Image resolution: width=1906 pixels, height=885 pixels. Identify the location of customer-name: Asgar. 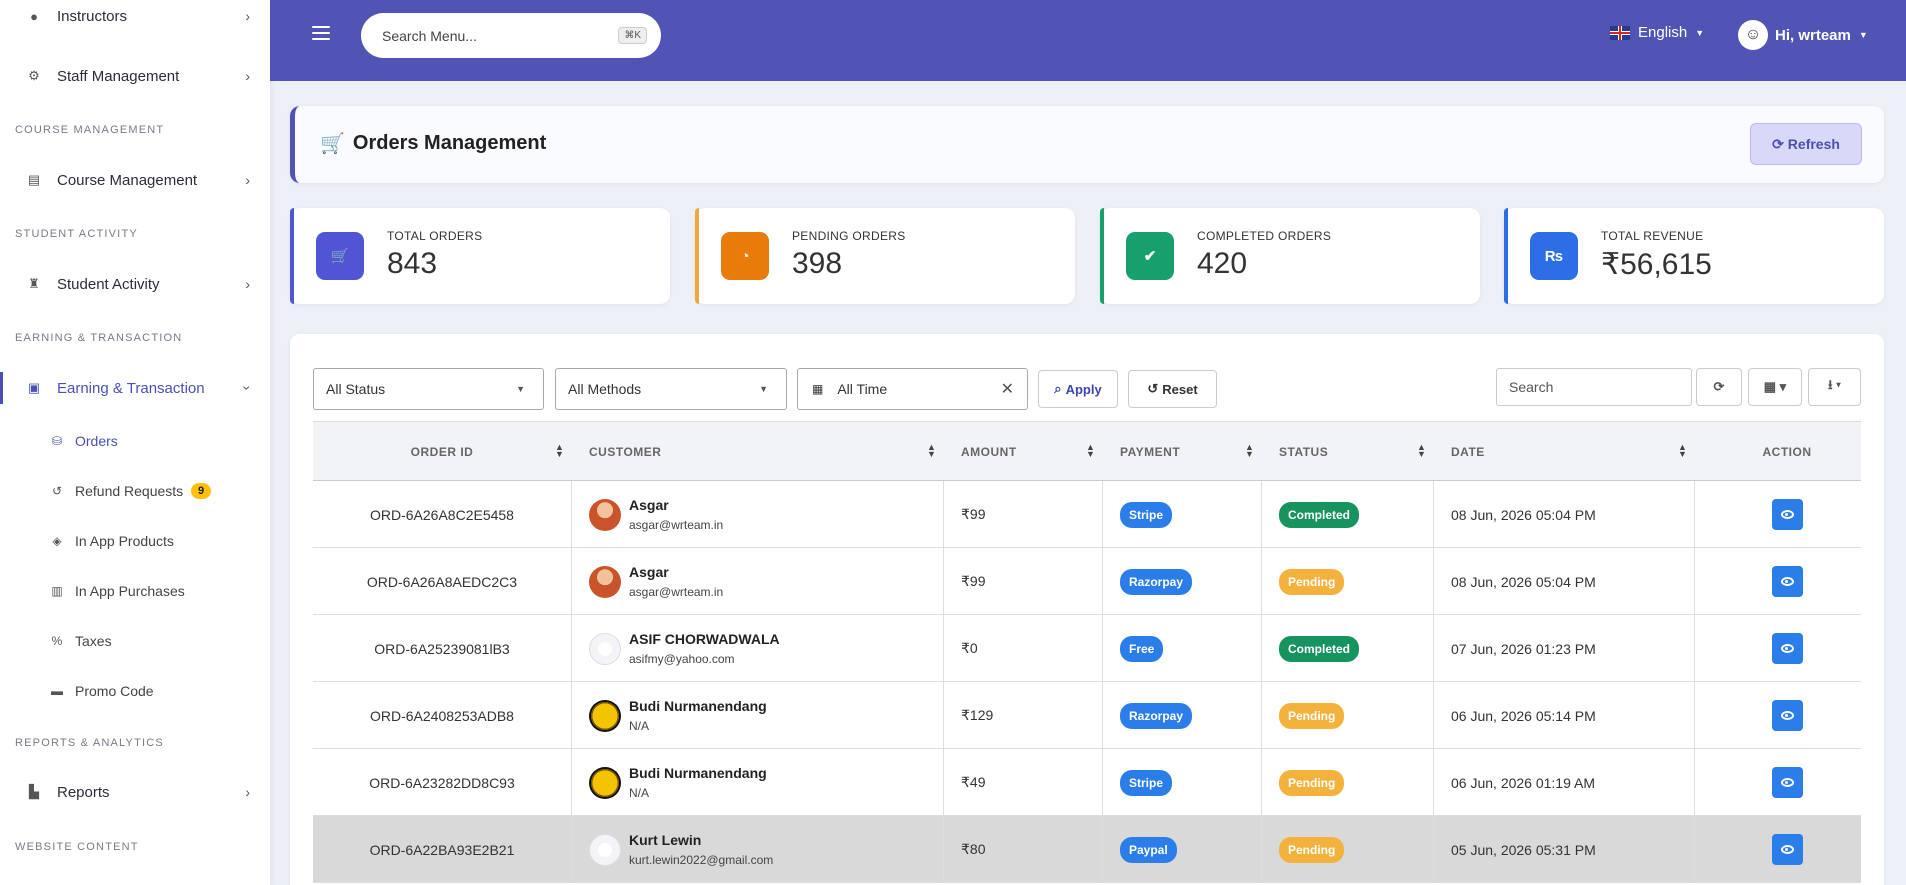
(649, 505).